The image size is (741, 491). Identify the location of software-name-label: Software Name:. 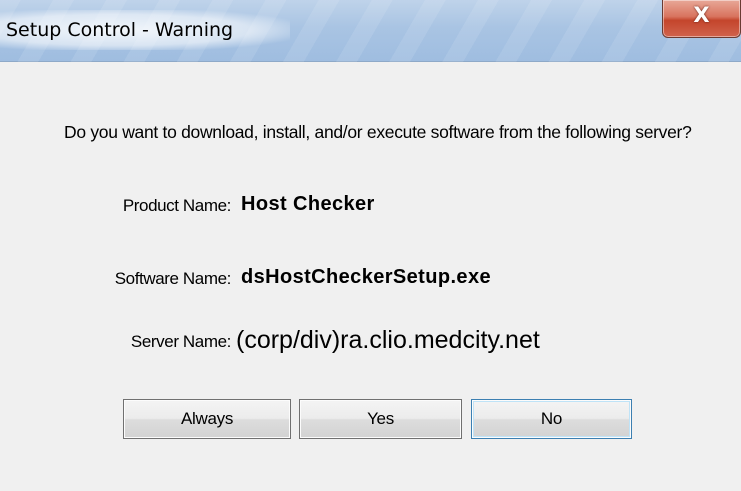
(173, 278).